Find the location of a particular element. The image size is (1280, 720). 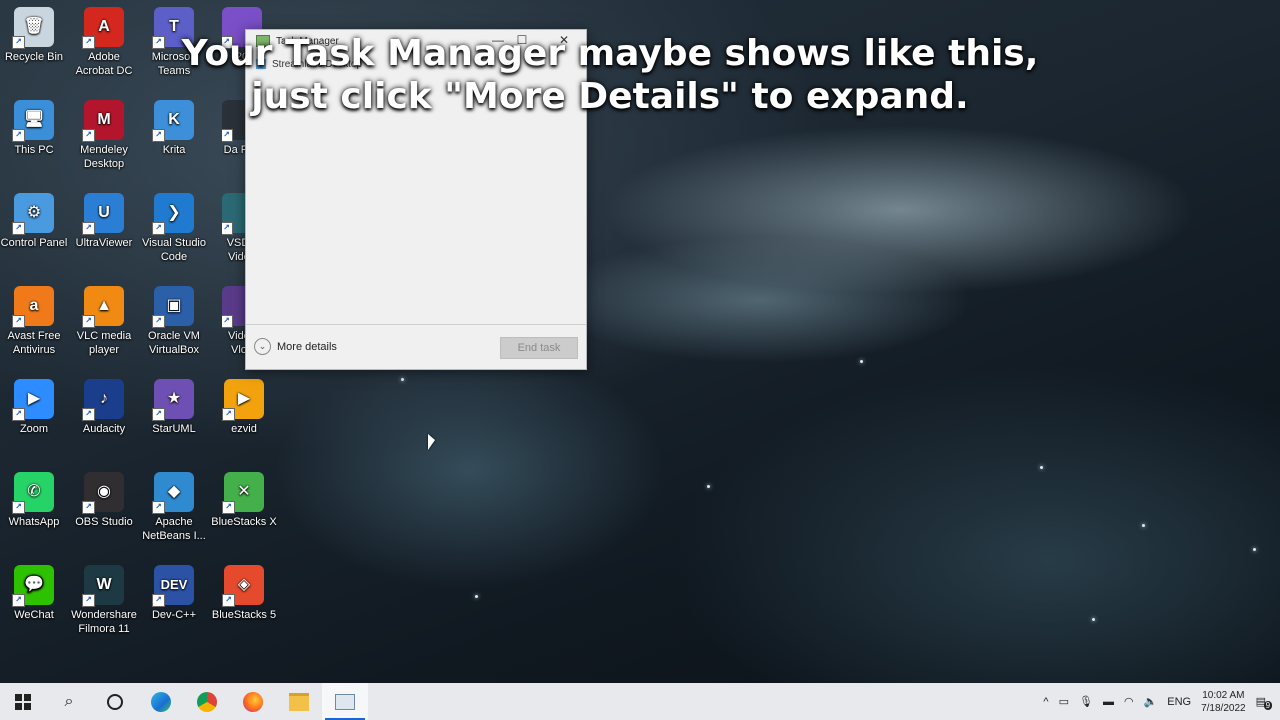

desktop-shortcut-label: BlueStacks X is located at coordinates (244, 522).